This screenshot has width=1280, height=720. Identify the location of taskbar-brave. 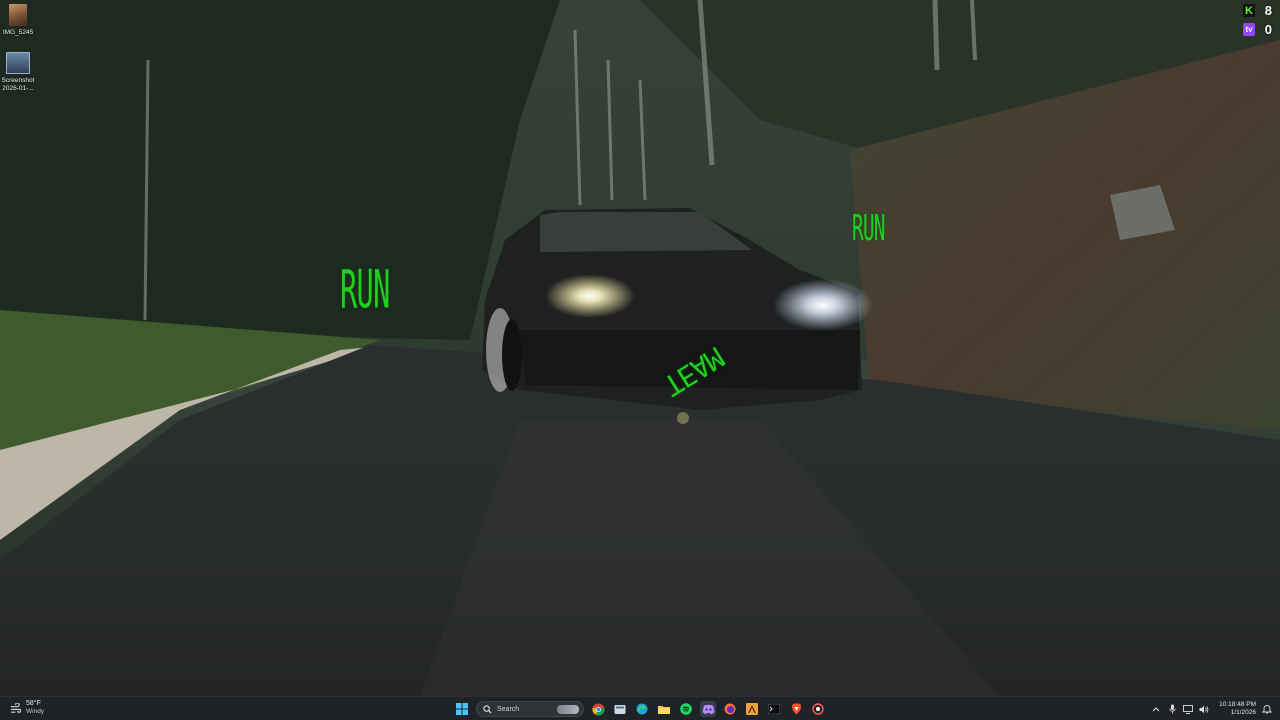
(796, 709).